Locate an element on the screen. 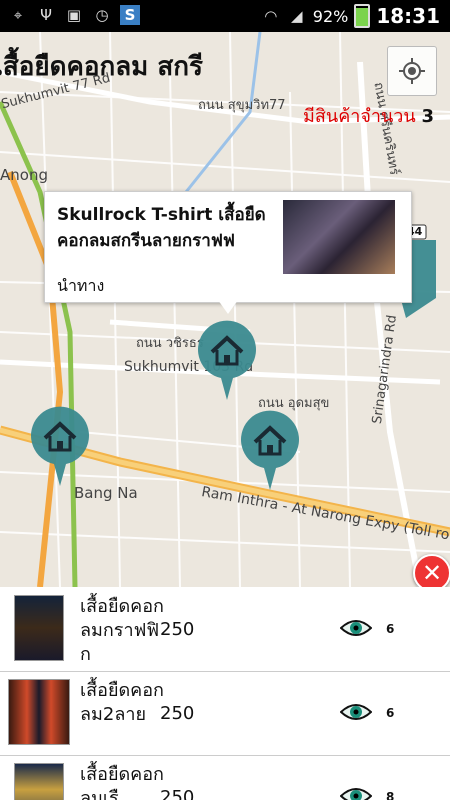 The height and width of the screenshot is (800, 450). page-title: เสื้อยืดคอกลม สกรี is located at coordinates (101, 67).